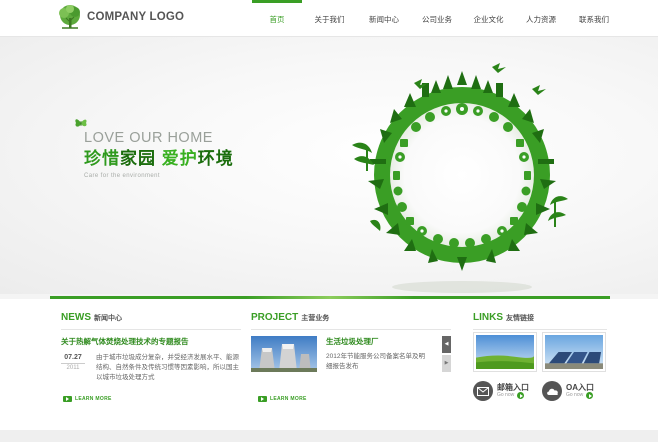  Describe the element at coordinates (148, 138) in the screenshot. I see `hero-title-en: LOVE OUR HOME` at that location.